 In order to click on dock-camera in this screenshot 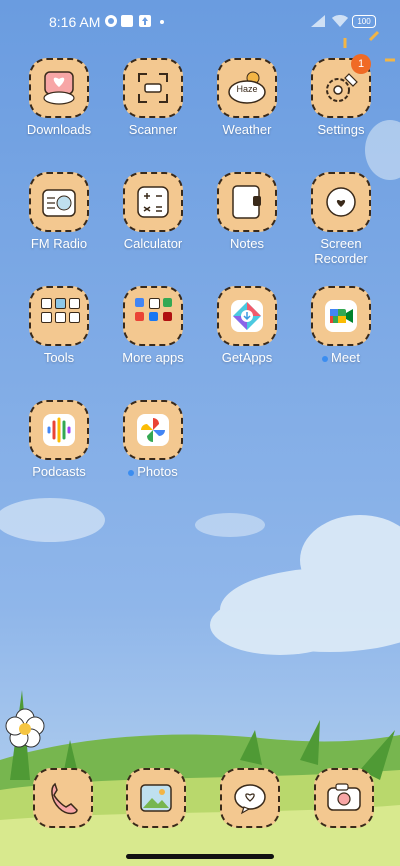, I will do `click(344, 798)`.